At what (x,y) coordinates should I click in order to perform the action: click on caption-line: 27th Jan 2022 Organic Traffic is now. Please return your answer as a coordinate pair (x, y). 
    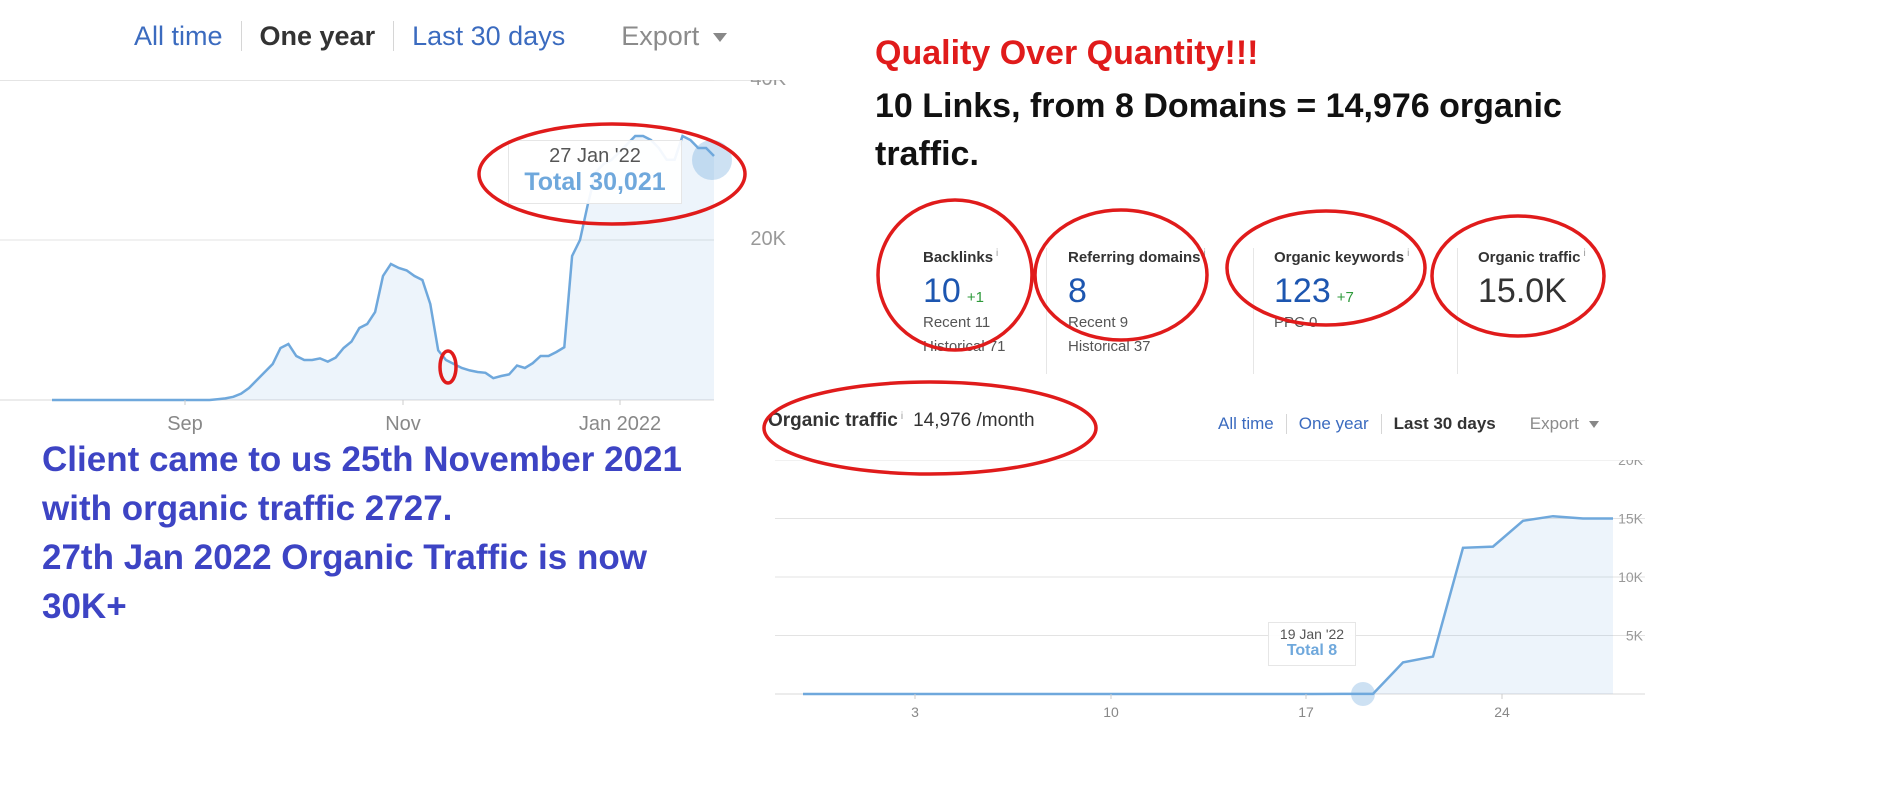
    Looking at the image, I should click on (344, 557).